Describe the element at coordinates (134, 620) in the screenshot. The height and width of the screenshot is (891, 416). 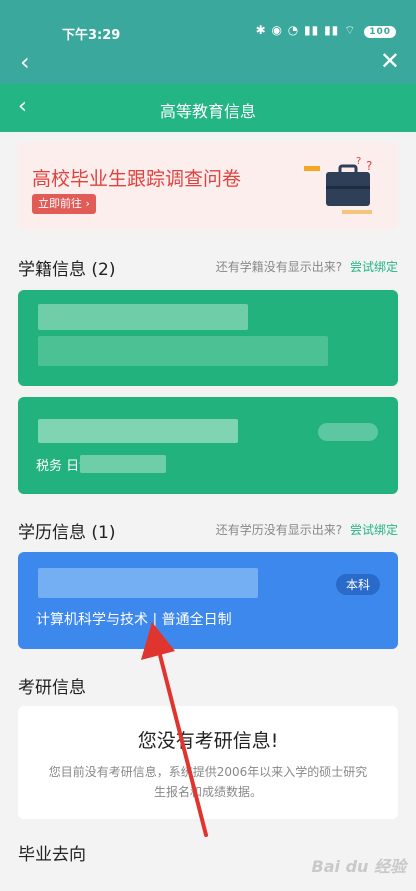
I see `education-major: 计算机科学与技术 | 普通全日制` at that location.